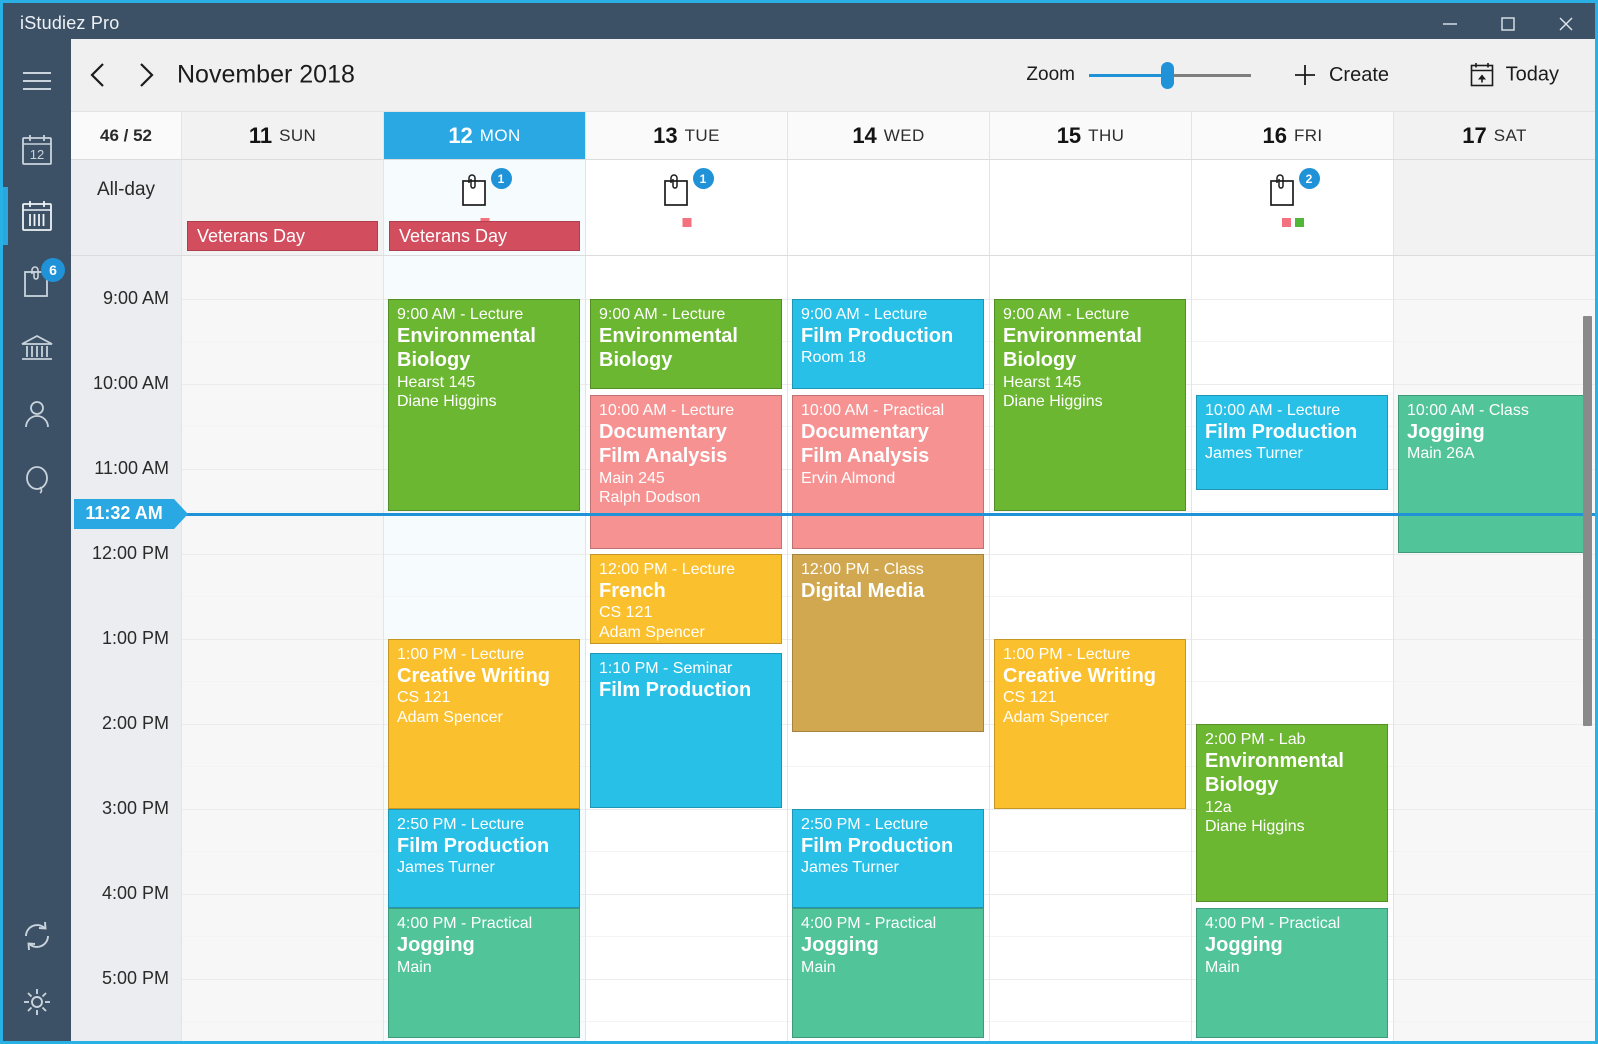  What do you see at coordinates (1494, 207) in the screenshot?
I see `all-day-cell-sat` at bounding box center [1494, 207].